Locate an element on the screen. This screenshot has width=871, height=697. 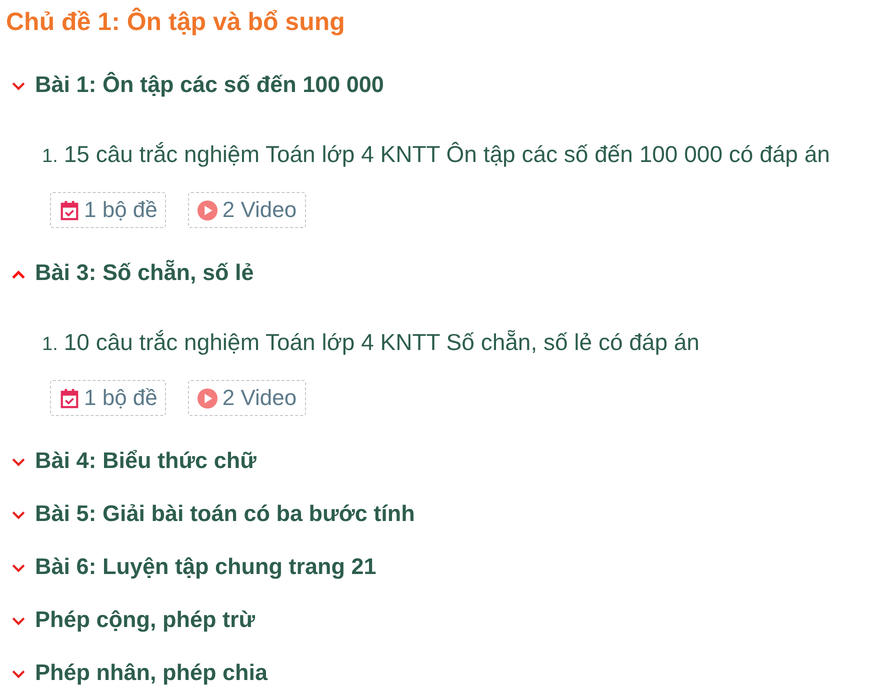
lesson-title: Bài 5: Giải bài toán có ba bước tính is located at coordinates (225, 513).